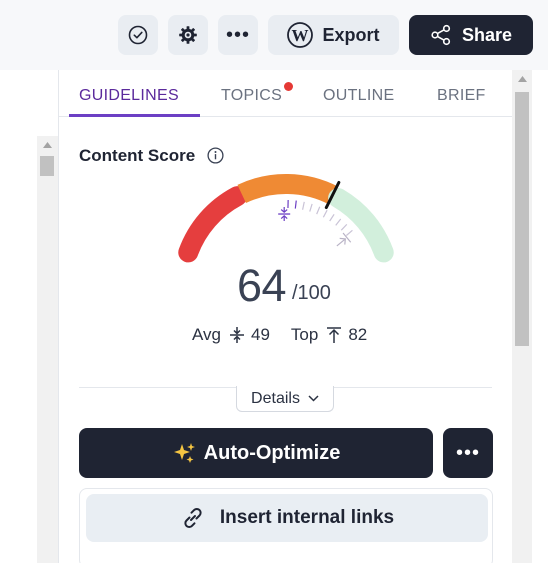  I want to click on top-icon, so click(334, 335).